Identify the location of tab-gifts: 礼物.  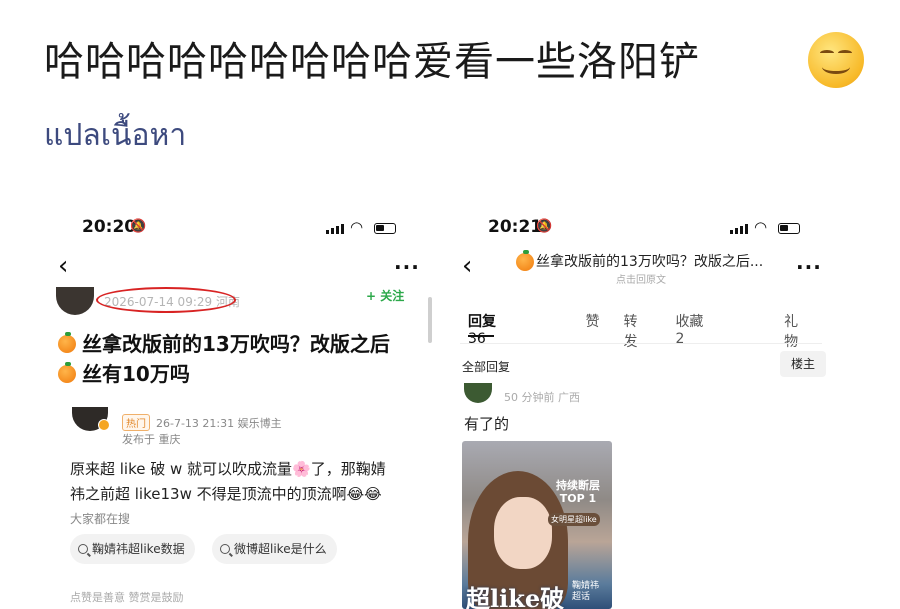
(798, 331).